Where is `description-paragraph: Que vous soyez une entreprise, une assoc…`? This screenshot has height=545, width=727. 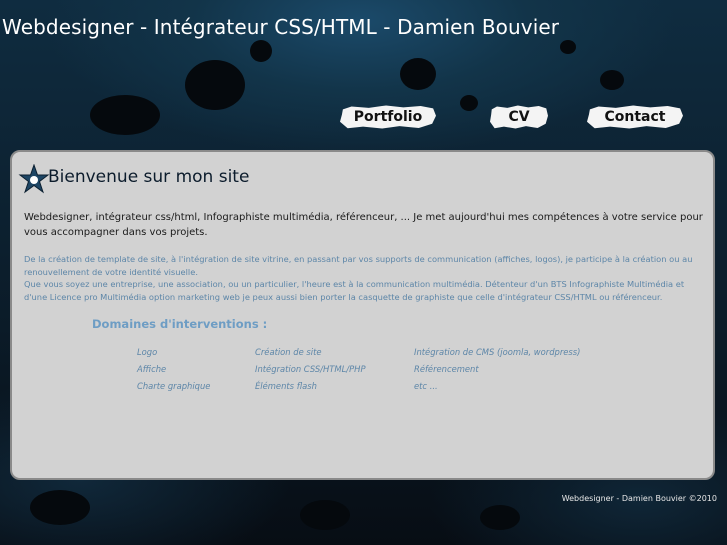
description-paragraph: Que vous soyez une entreprise, une assoc… is located at coordinates (354, 290).